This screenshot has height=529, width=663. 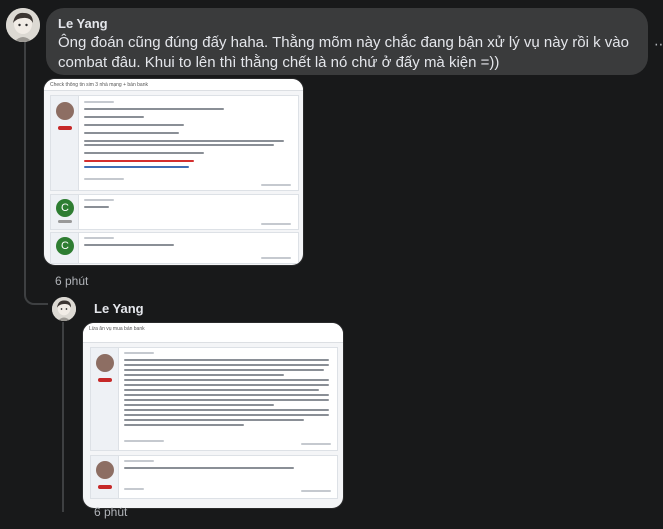 What do you see at coordinates (119, 308) in the screenshot?
I see `reply-author: Le Yang` at bounding box center [119, 308].